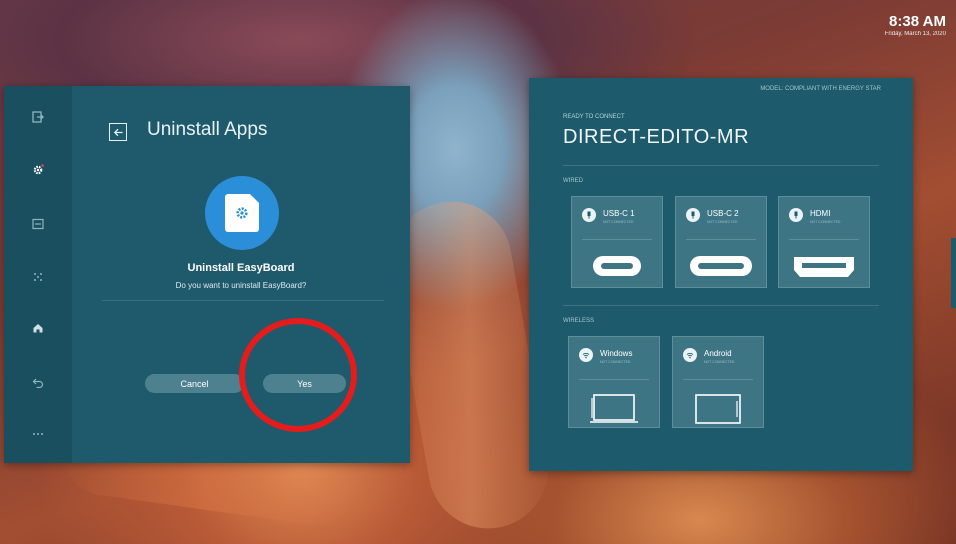  Describe the element at coordinates (723, 213) in the screenshot. I see `card-name: USB-C 2` at that location.